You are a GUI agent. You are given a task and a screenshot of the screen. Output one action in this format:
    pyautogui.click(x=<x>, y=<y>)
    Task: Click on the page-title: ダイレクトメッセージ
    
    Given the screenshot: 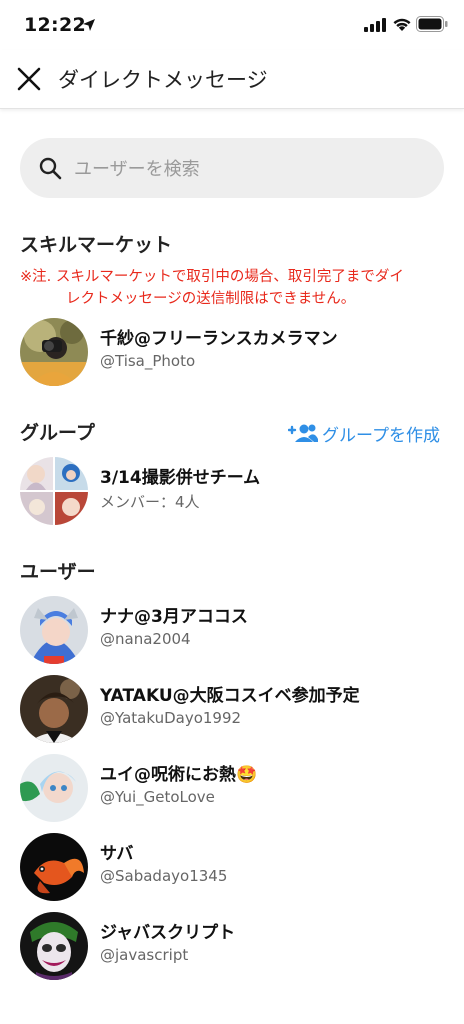 What is the action you would take?
    pyautogui.click(x=163, y=80)
    